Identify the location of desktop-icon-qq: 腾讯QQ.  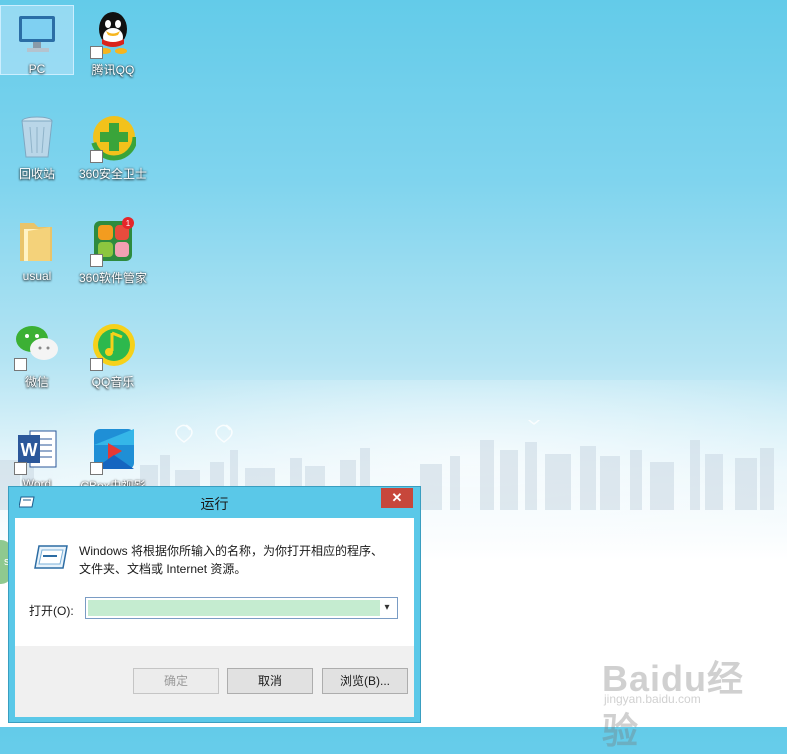
(113, 53).